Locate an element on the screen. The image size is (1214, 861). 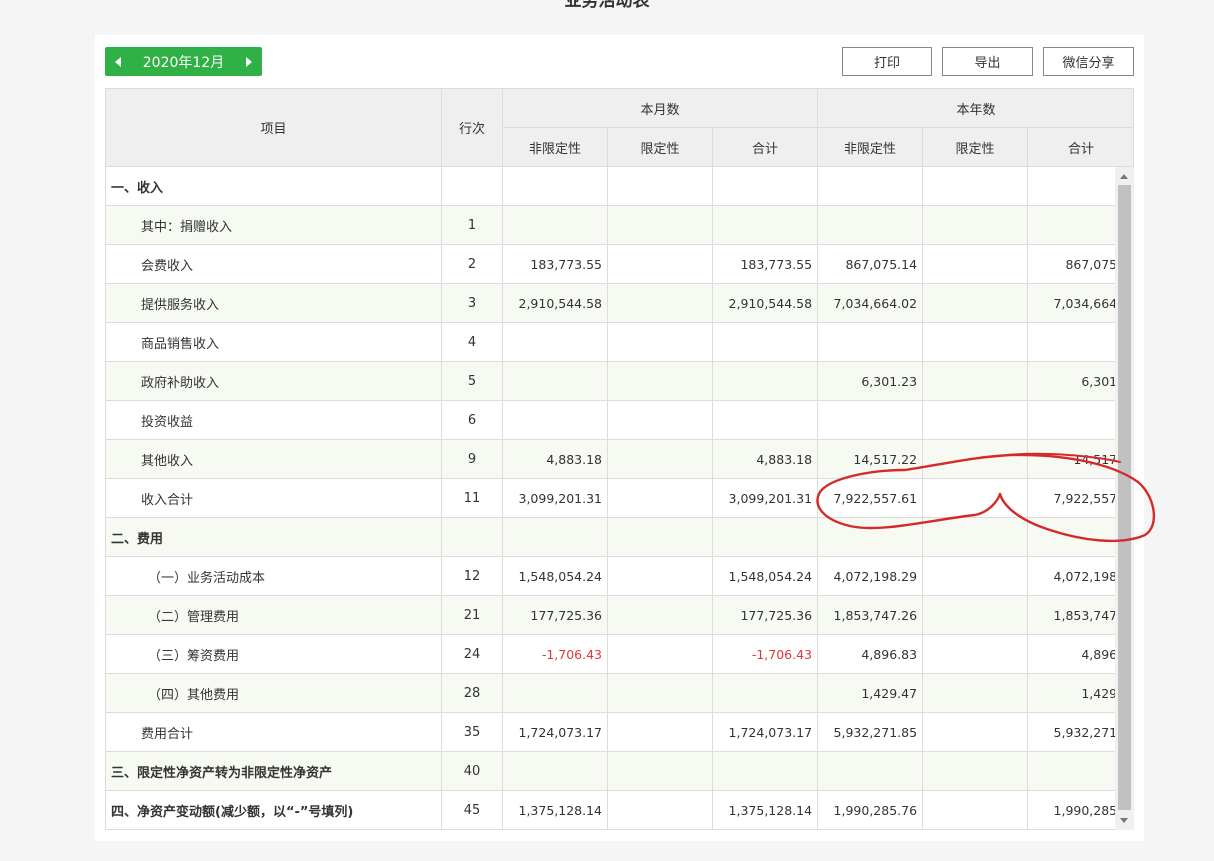
header-line: 行次 is located at coordinates (472, 127).